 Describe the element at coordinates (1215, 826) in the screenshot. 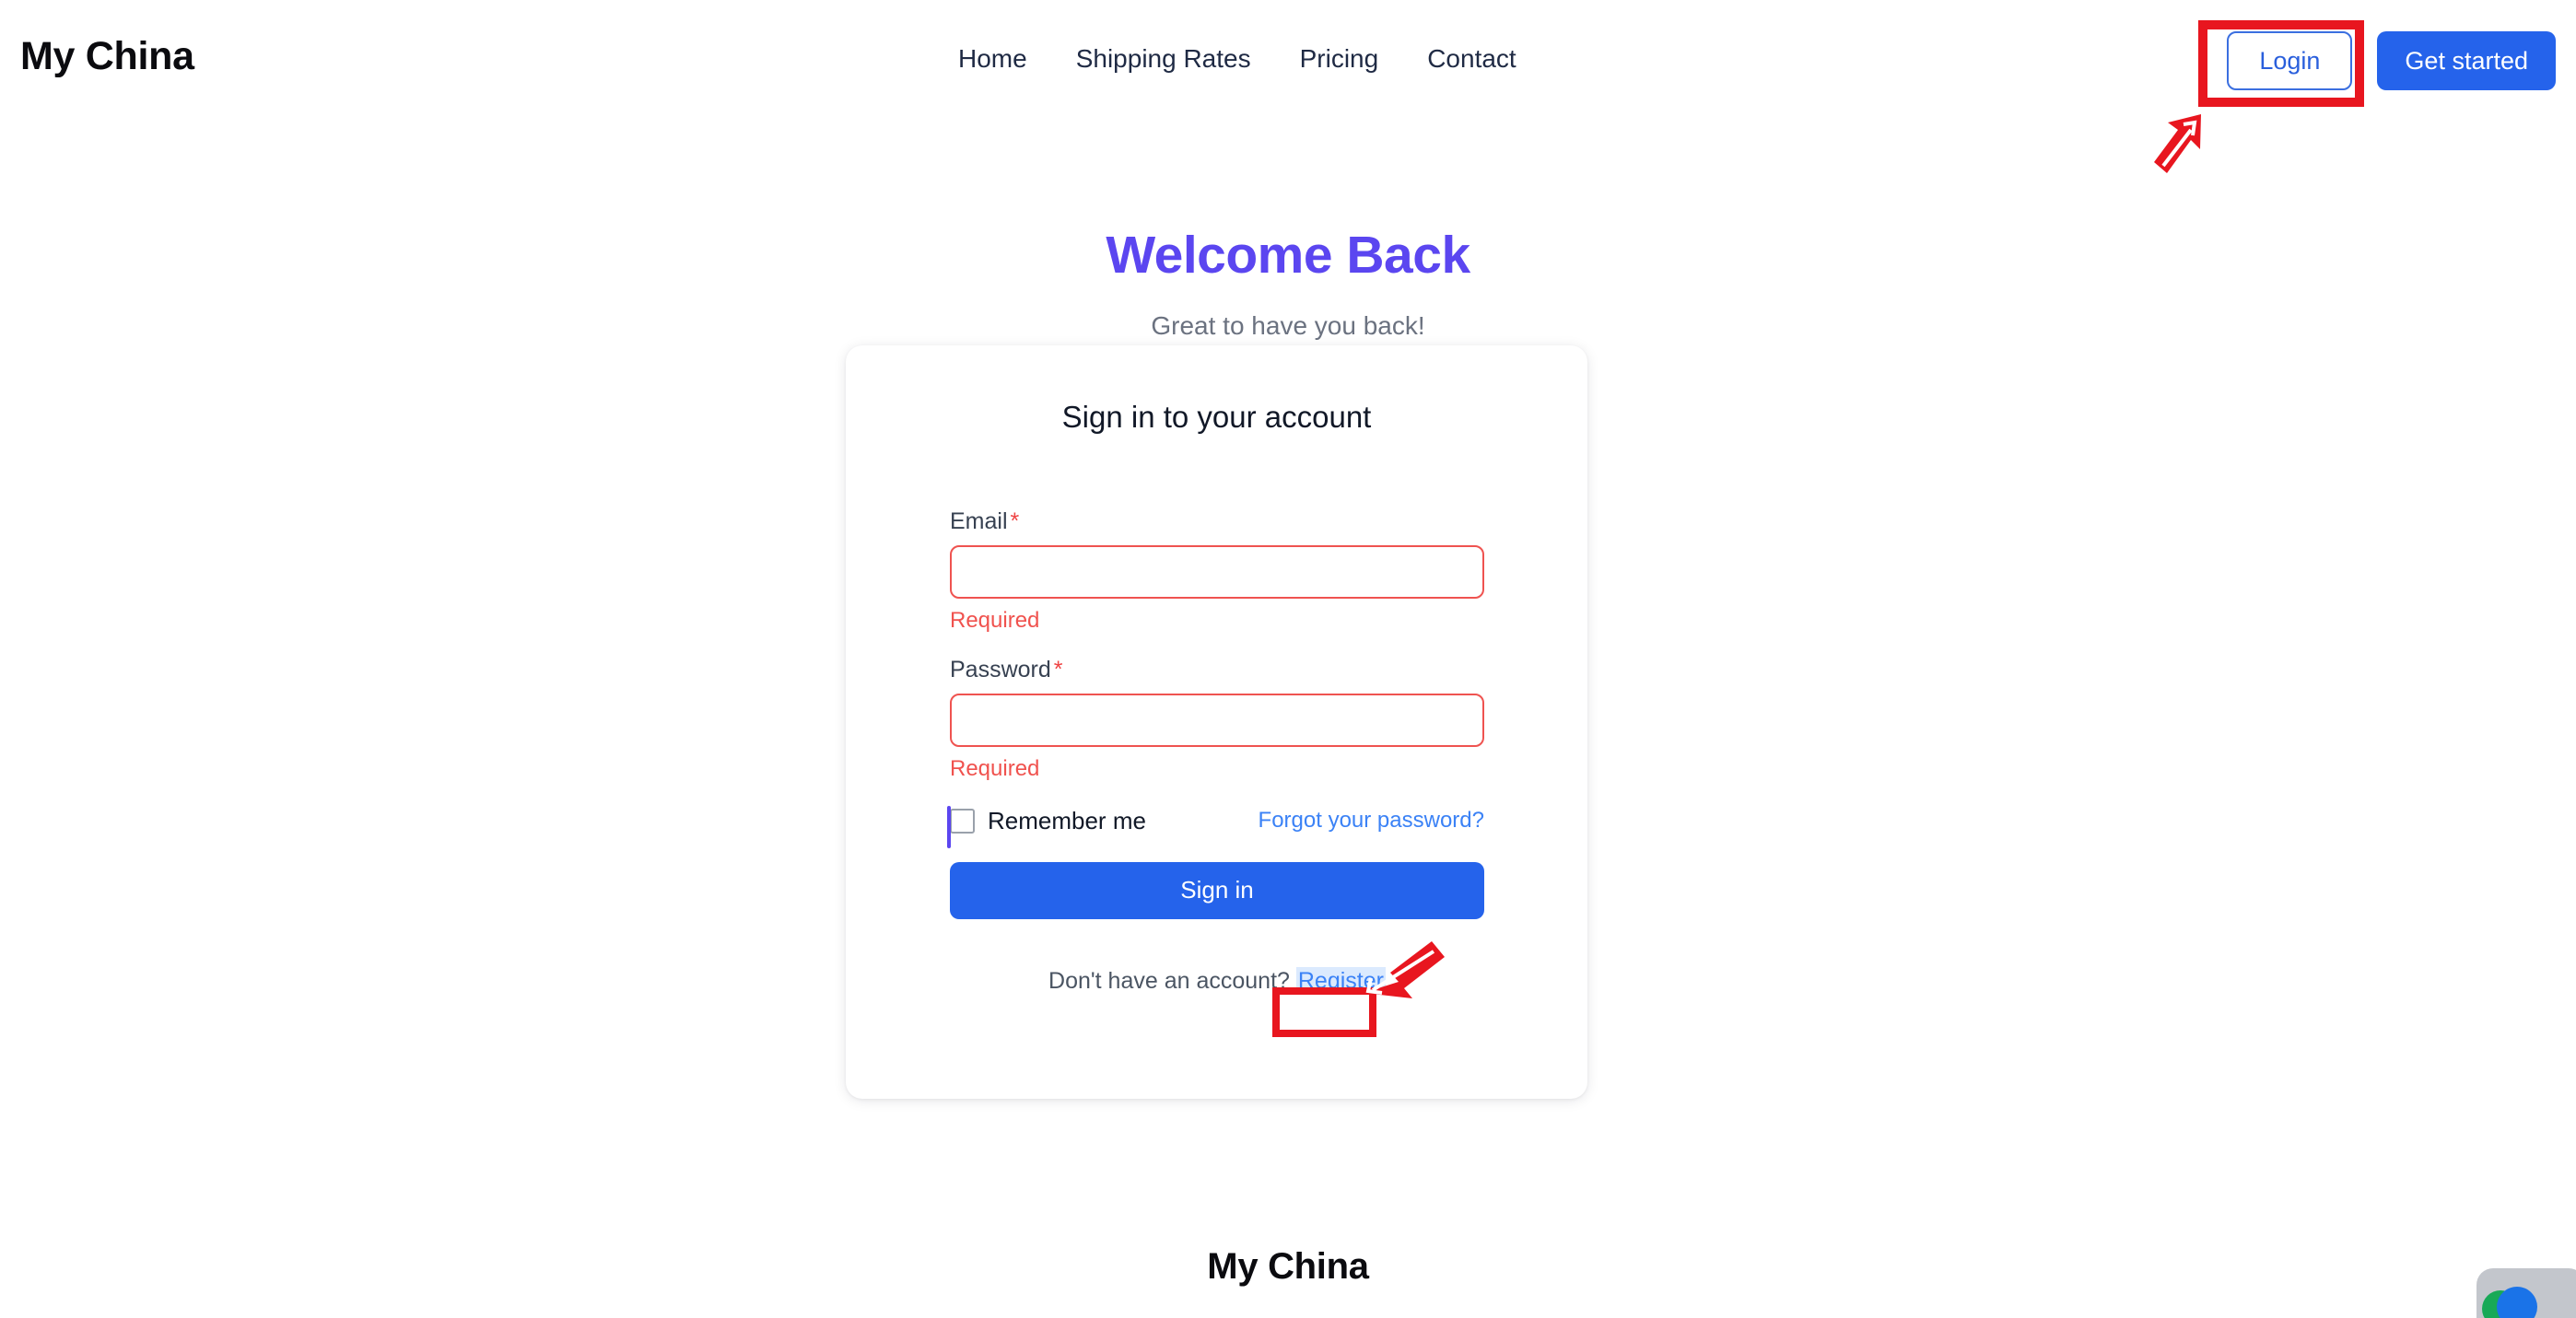

I see `form-options-row: Remember me Forgot your password?` at that location.